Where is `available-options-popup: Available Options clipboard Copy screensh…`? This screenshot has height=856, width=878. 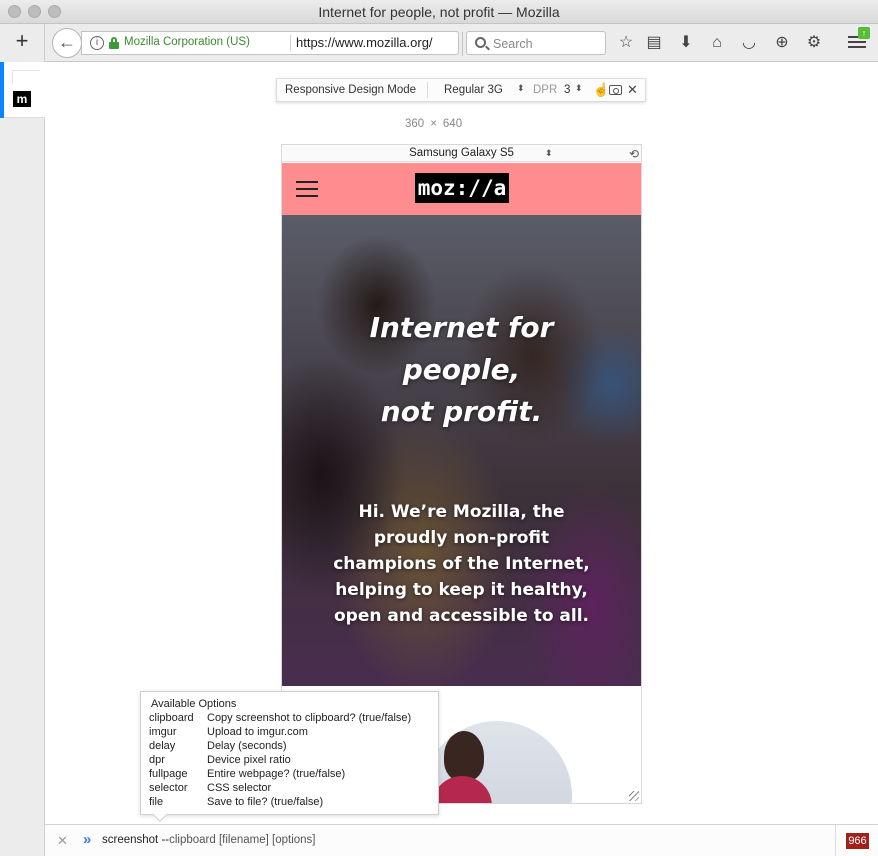 available-options-popup: Available Options clipboard Copy screensh… is located at coordinates (289, 757).